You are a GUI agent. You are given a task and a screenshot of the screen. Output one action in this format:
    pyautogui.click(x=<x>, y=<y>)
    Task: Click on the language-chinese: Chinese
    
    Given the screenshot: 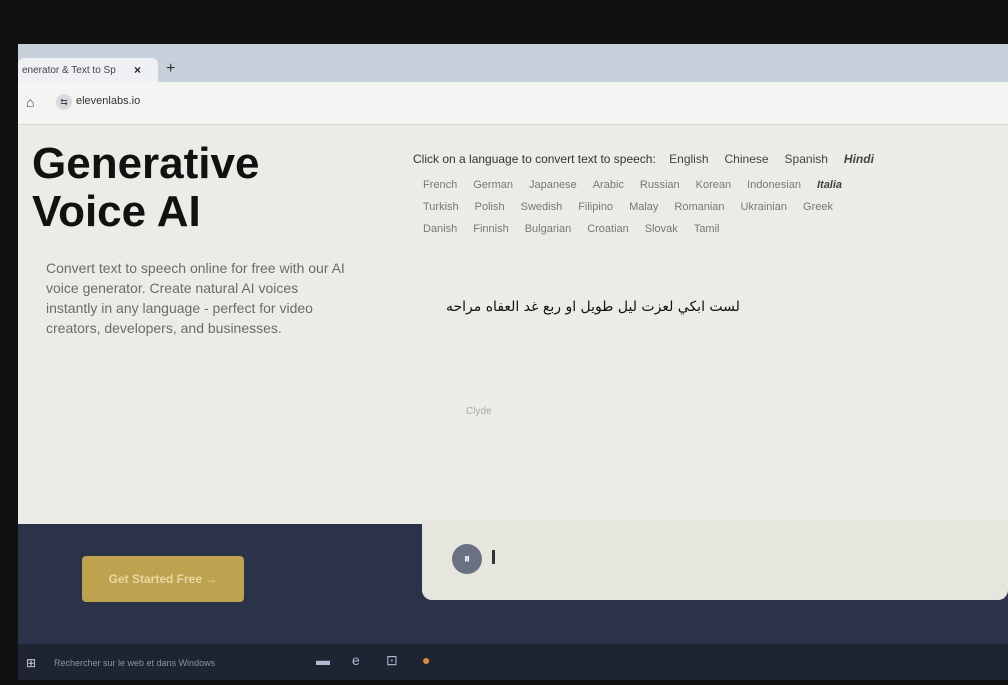 What is the action you would take?
    pyautogui.click(x=747, y=159)
    